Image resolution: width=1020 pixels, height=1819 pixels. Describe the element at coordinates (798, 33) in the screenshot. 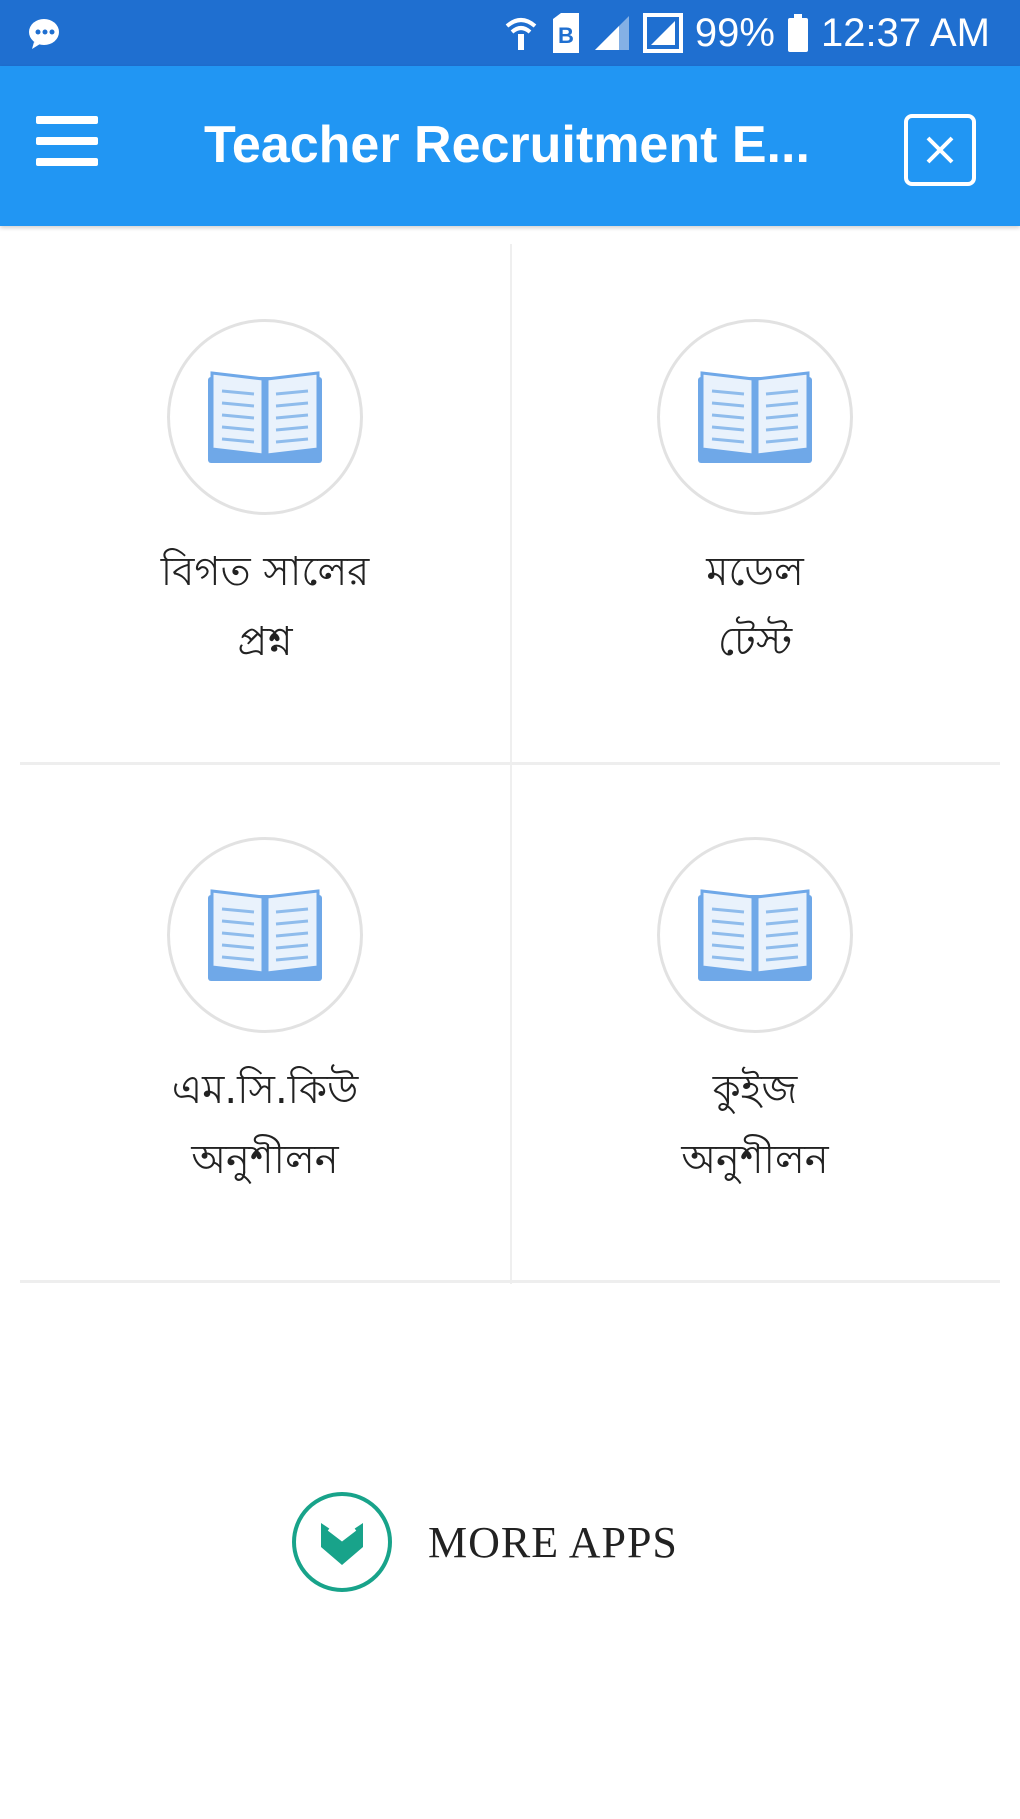

I see `battery-icon` at that location.